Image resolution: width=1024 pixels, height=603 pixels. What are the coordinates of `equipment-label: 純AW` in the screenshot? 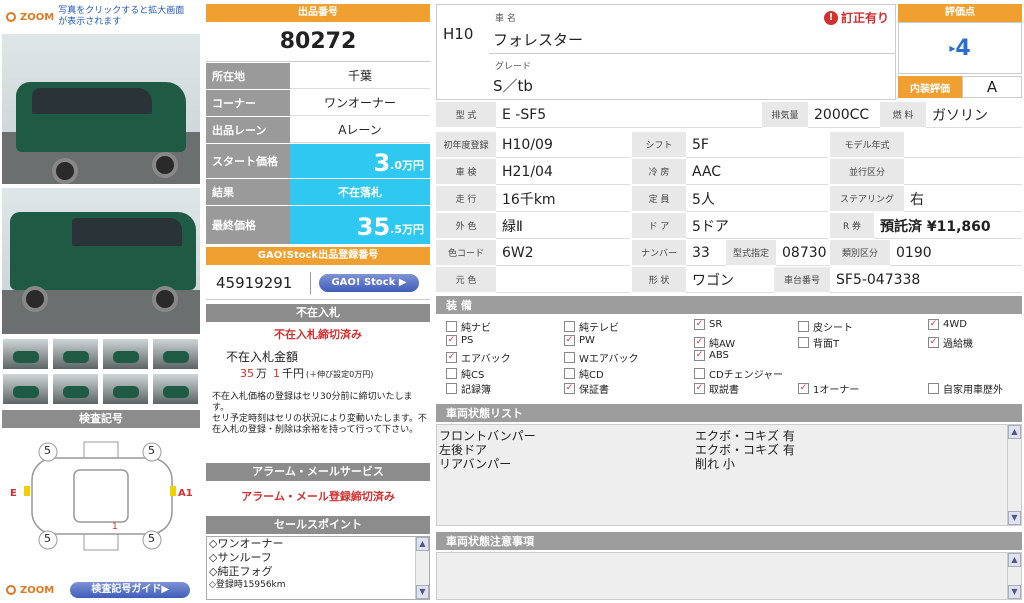 It's located at (722, 344).